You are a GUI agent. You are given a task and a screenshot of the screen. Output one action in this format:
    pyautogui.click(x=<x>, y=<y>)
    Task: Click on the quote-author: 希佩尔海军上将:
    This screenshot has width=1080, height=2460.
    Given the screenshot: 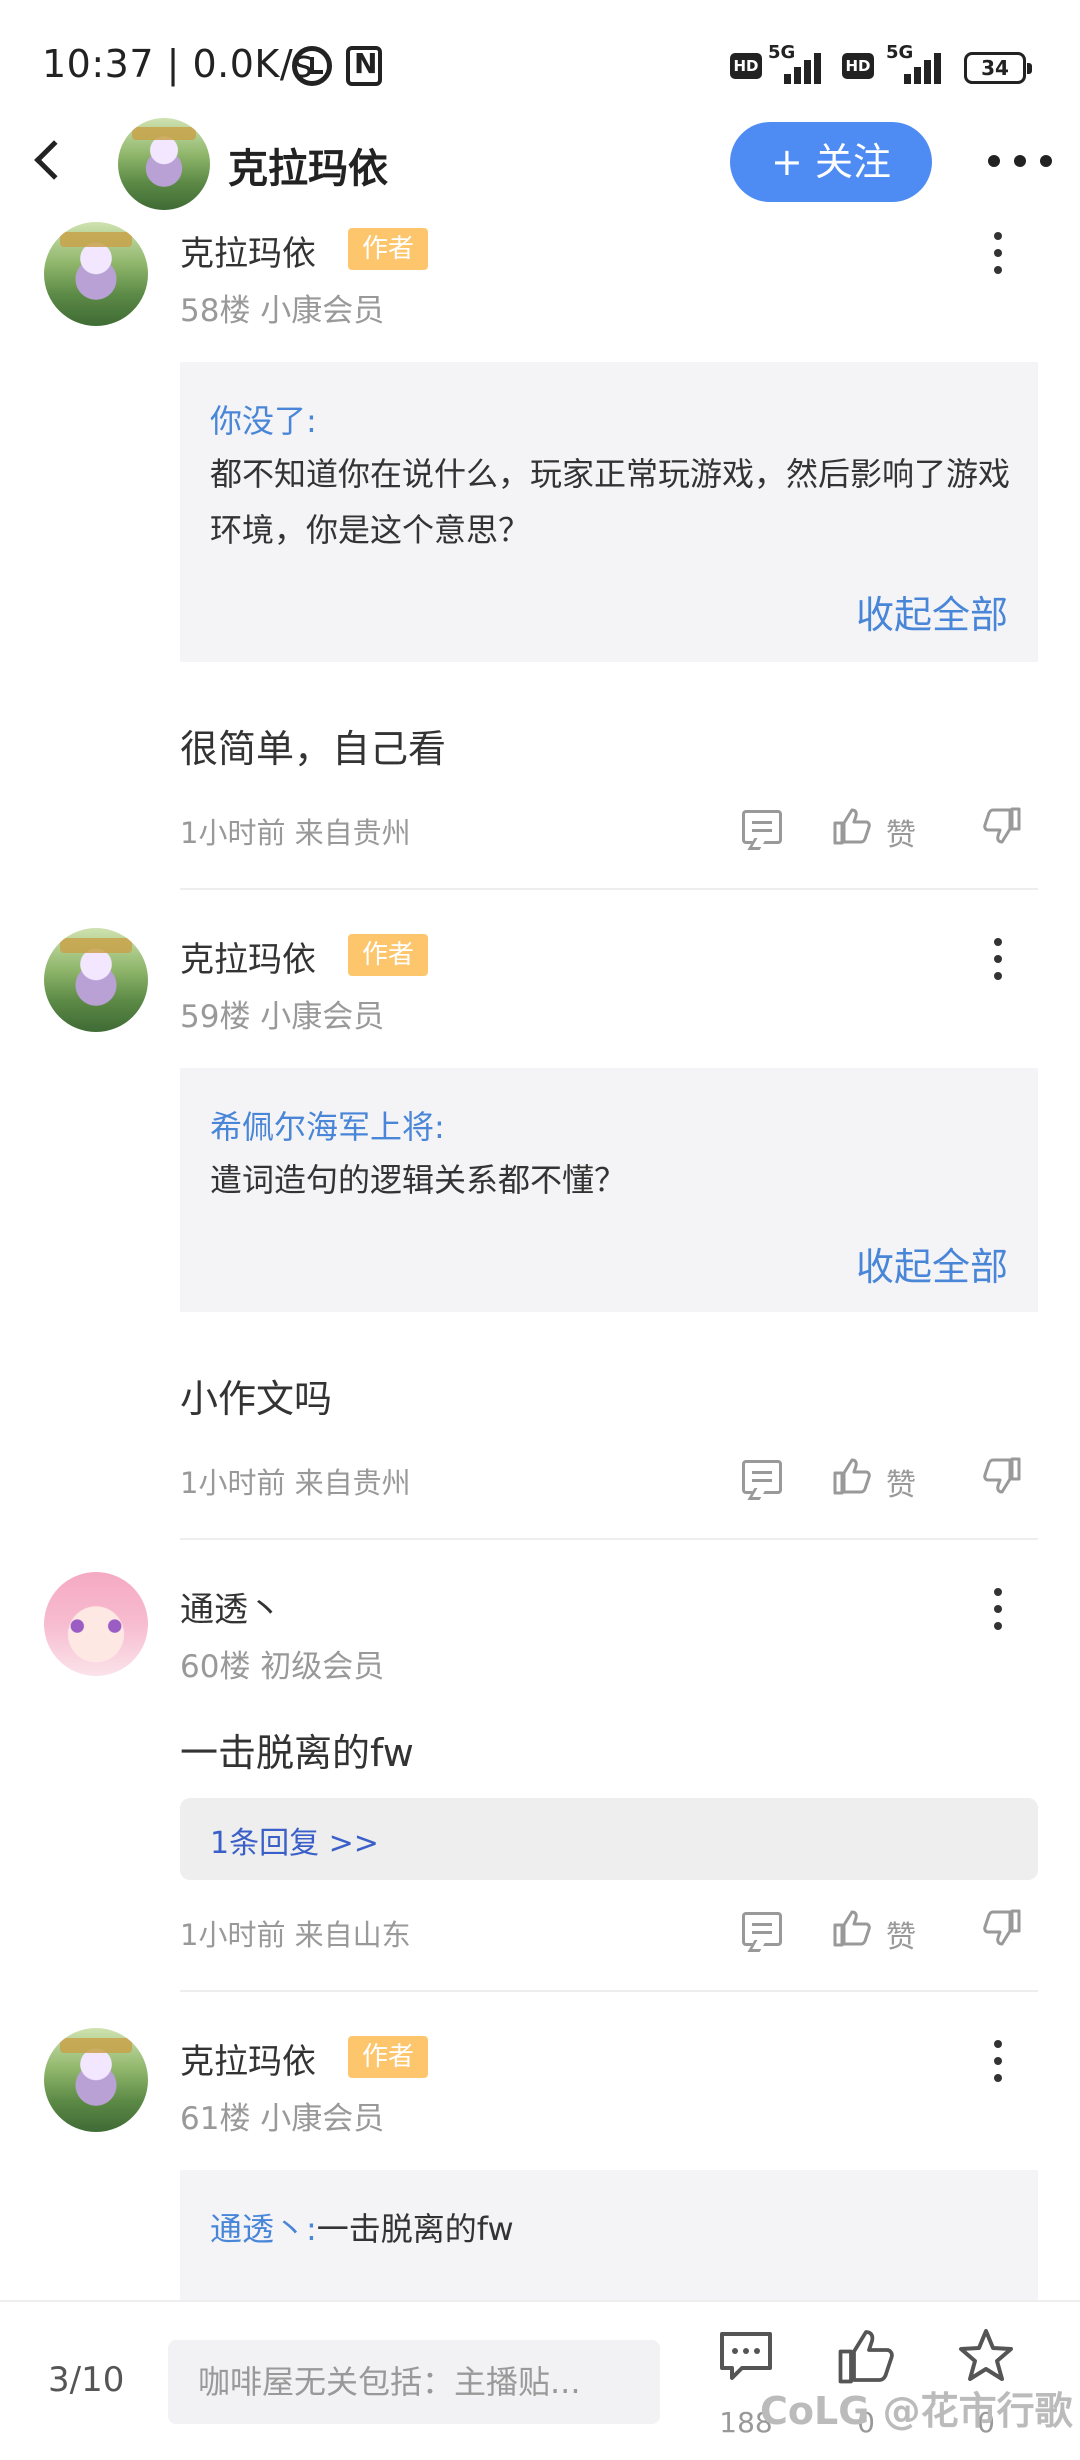 What is the action you would take?
    pyautogui.click(x=327, y=1125)
    